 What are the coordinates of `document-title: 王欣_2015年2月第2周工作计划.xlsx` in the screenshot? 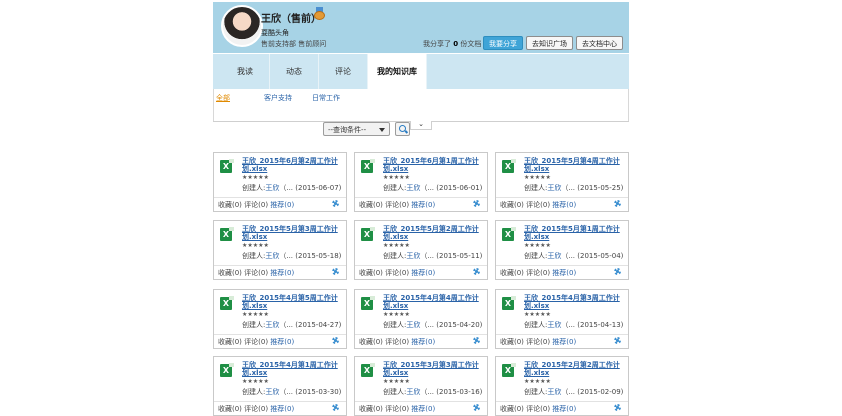 It's located at (574, 369).